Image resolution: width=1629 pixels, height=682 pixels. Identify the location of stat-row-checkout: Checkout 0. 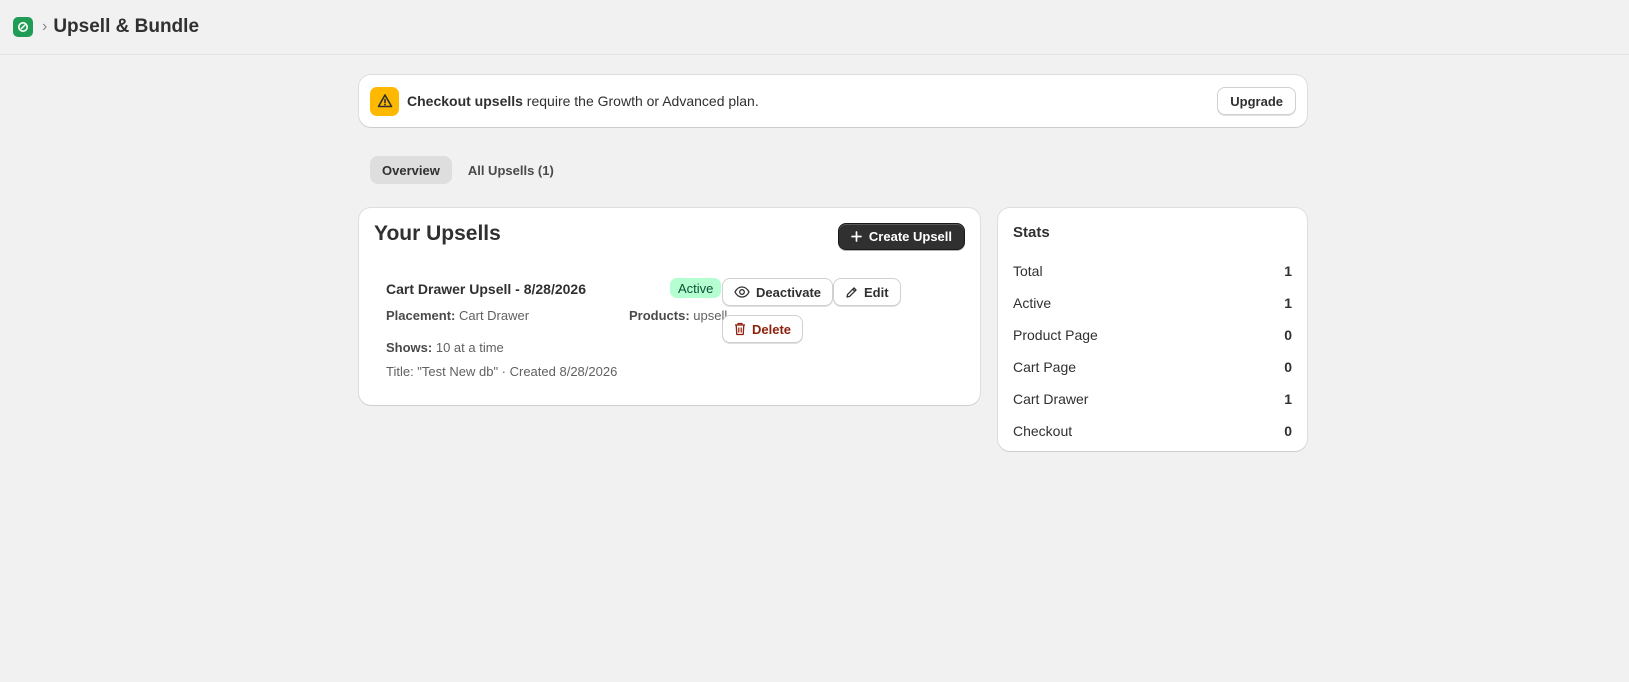
(1152, 431).